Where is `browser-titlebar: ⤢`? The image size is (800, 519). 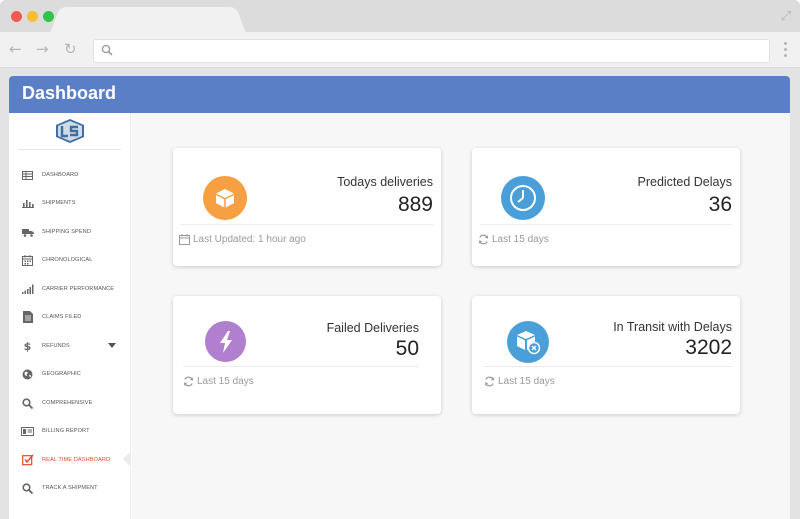
browser-titlebar: ⤢ is located at coordinates (400, 16).